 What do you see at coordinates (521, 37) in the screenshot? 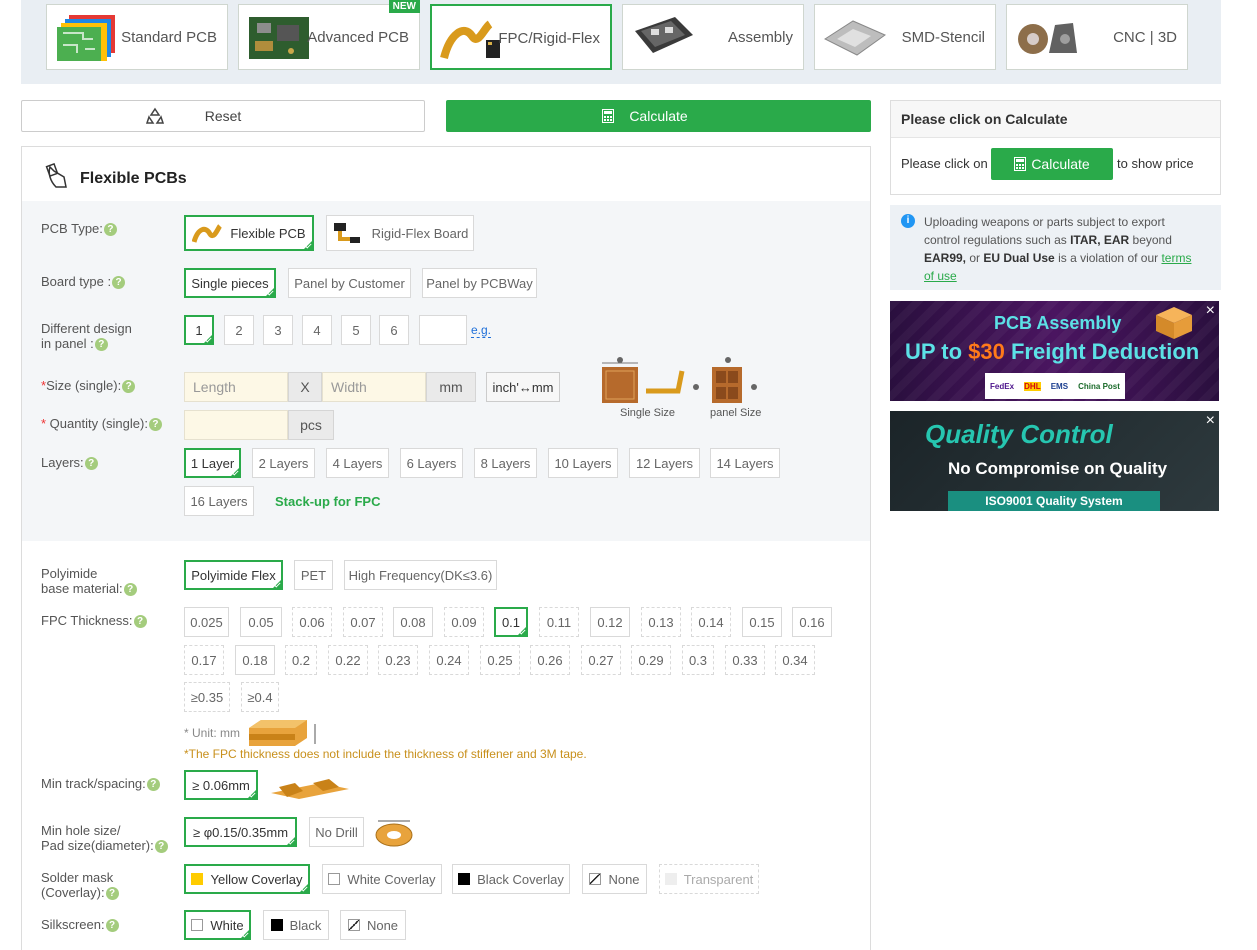
I see `tab-fpc-rigid-flex: FPC/Rigid-Flex` at bounding box center [521, 37].